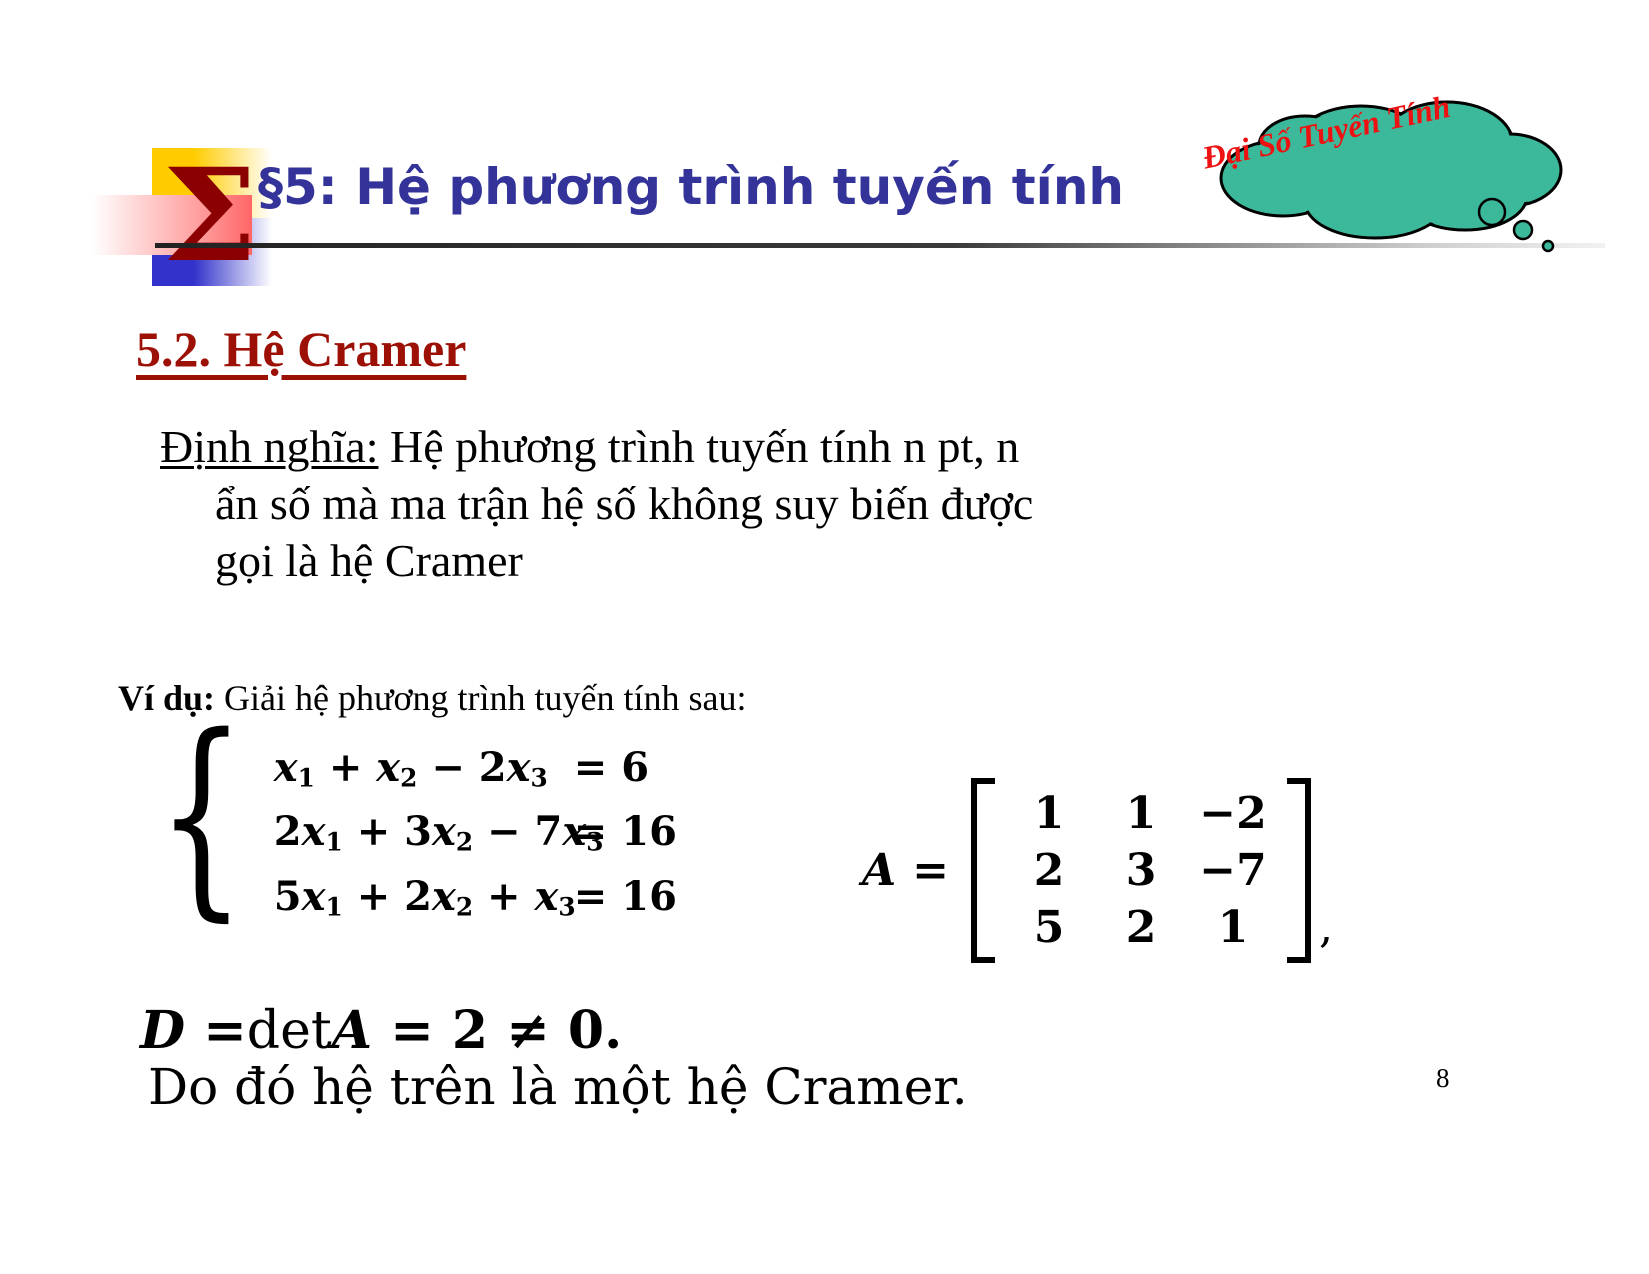 The width and height of the screenshot is (1649, 1274). What do you see at coordinates (1443, 1078) in the screenshot?
I see `page-number: 8` at bounding box center [1443, 1078].